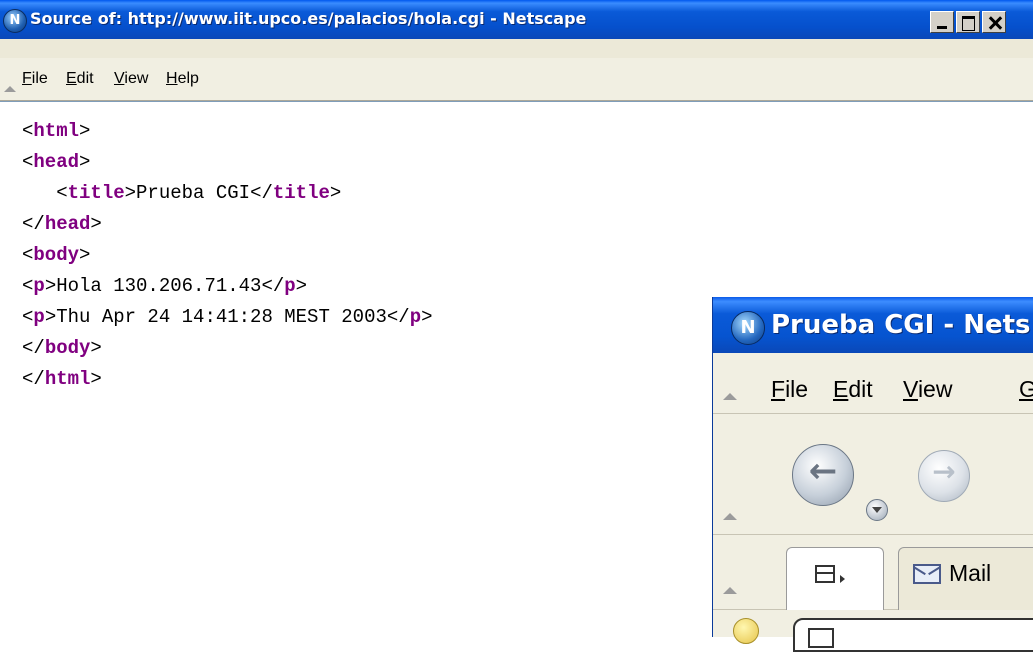 The width and height of the screenshot is (1033, 652). Describe the element at coordinates (182, 193) in the screenshot. I see `code-line: <title>Prueba CGI</title>` at that location.